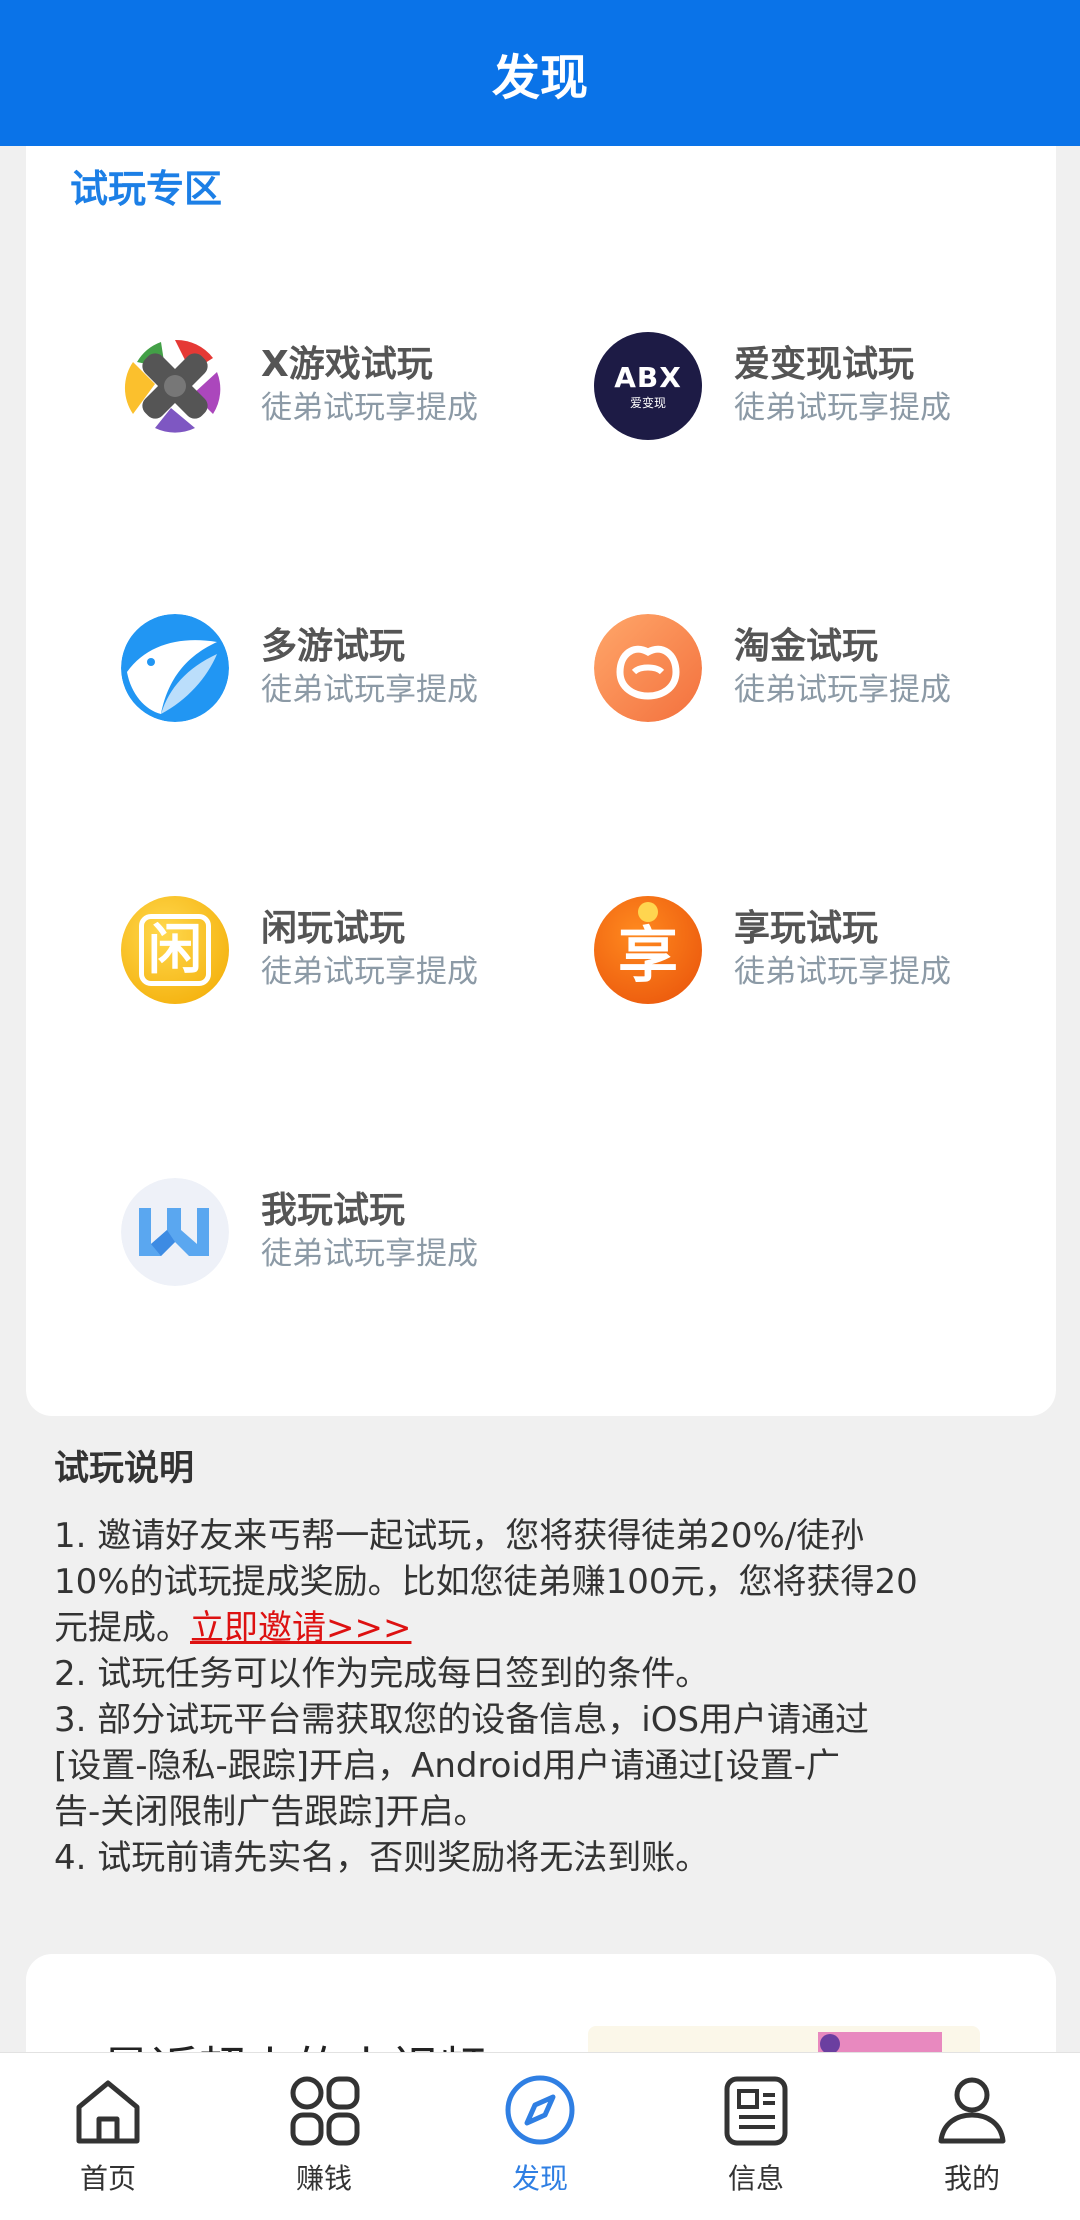 This screenshot has width=1080, height=2220. Describe the element at coordinates (108, 2112) in the screenshot. I see `home-icon` at that location.